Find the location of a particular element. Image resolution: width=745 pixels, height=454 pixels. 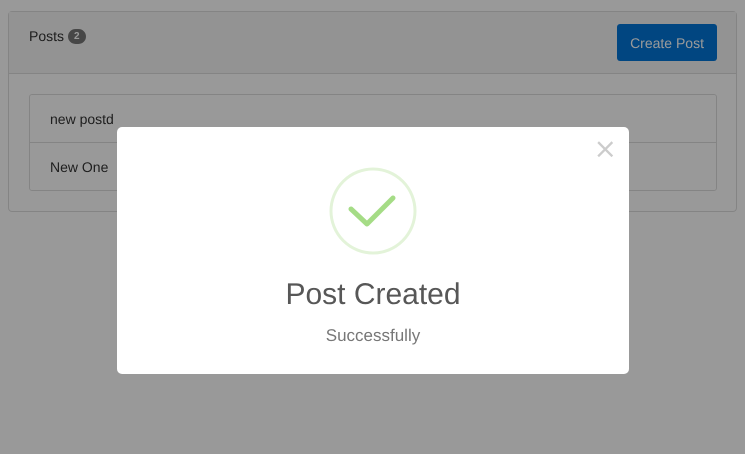

check-circle-icon is located at coordinates (373, 211).